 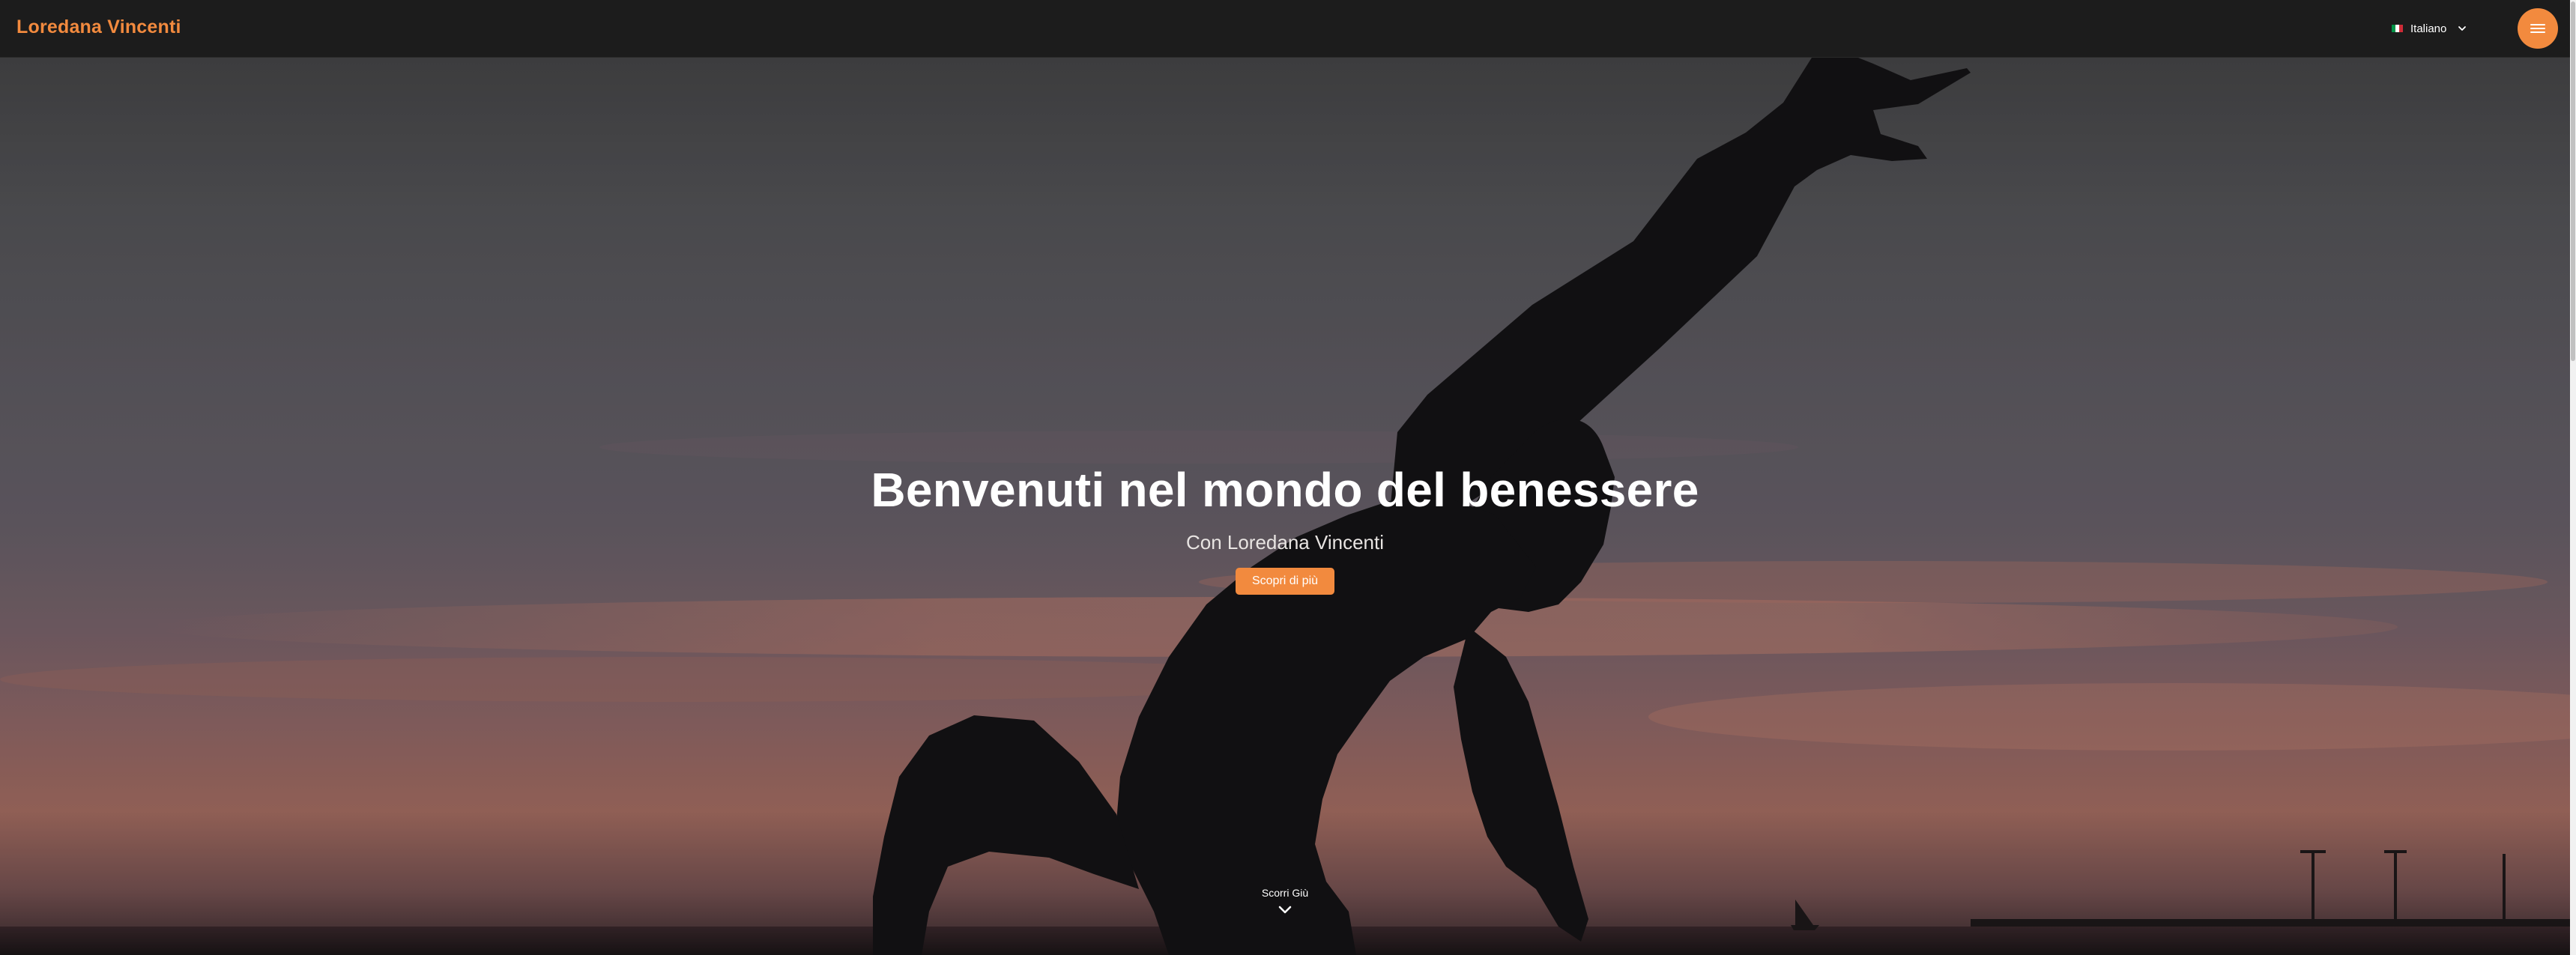 I want to click on language-label: Italiano, so click(x=2428, y=28).